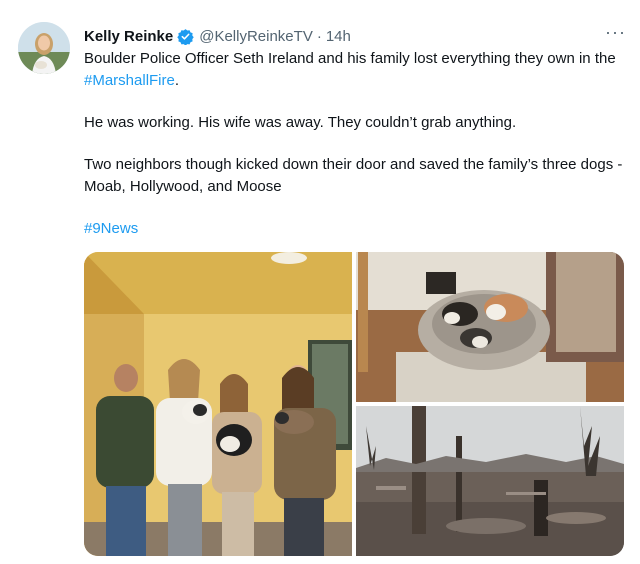 This screenshot has width=640, height=564. What do you see at coordinates (354, 229) in the screenshot?
I see `hashtag-9news-link: #9News` at bounding box center [354, 229].